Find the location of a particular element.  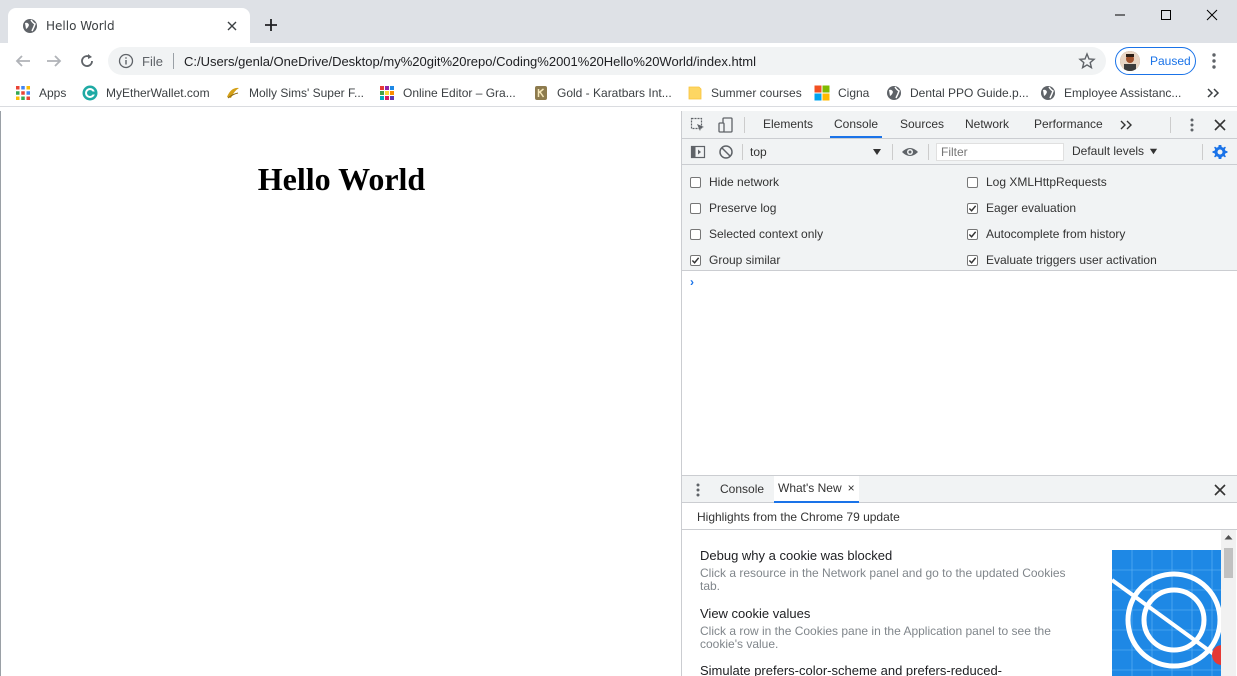

filter-placeholder: Filter is located at coordinates (954, 152).